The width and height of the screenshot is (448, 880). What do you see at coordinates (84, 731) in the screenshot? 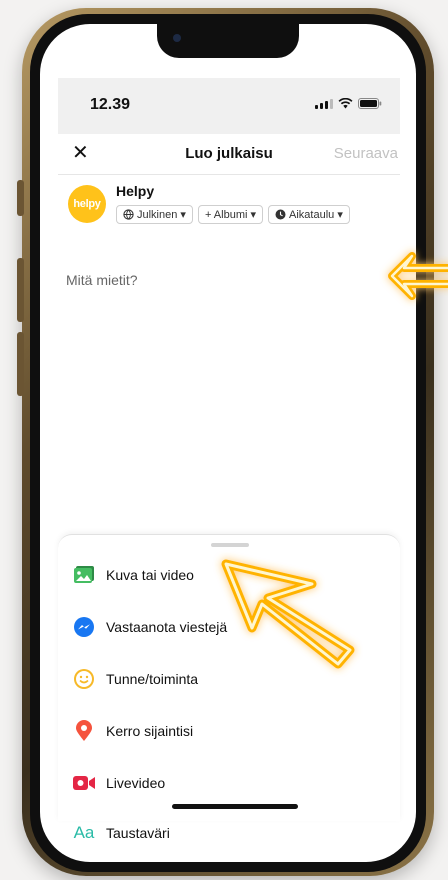
I see `location-pin-icon` at bounding box center [84, 731].